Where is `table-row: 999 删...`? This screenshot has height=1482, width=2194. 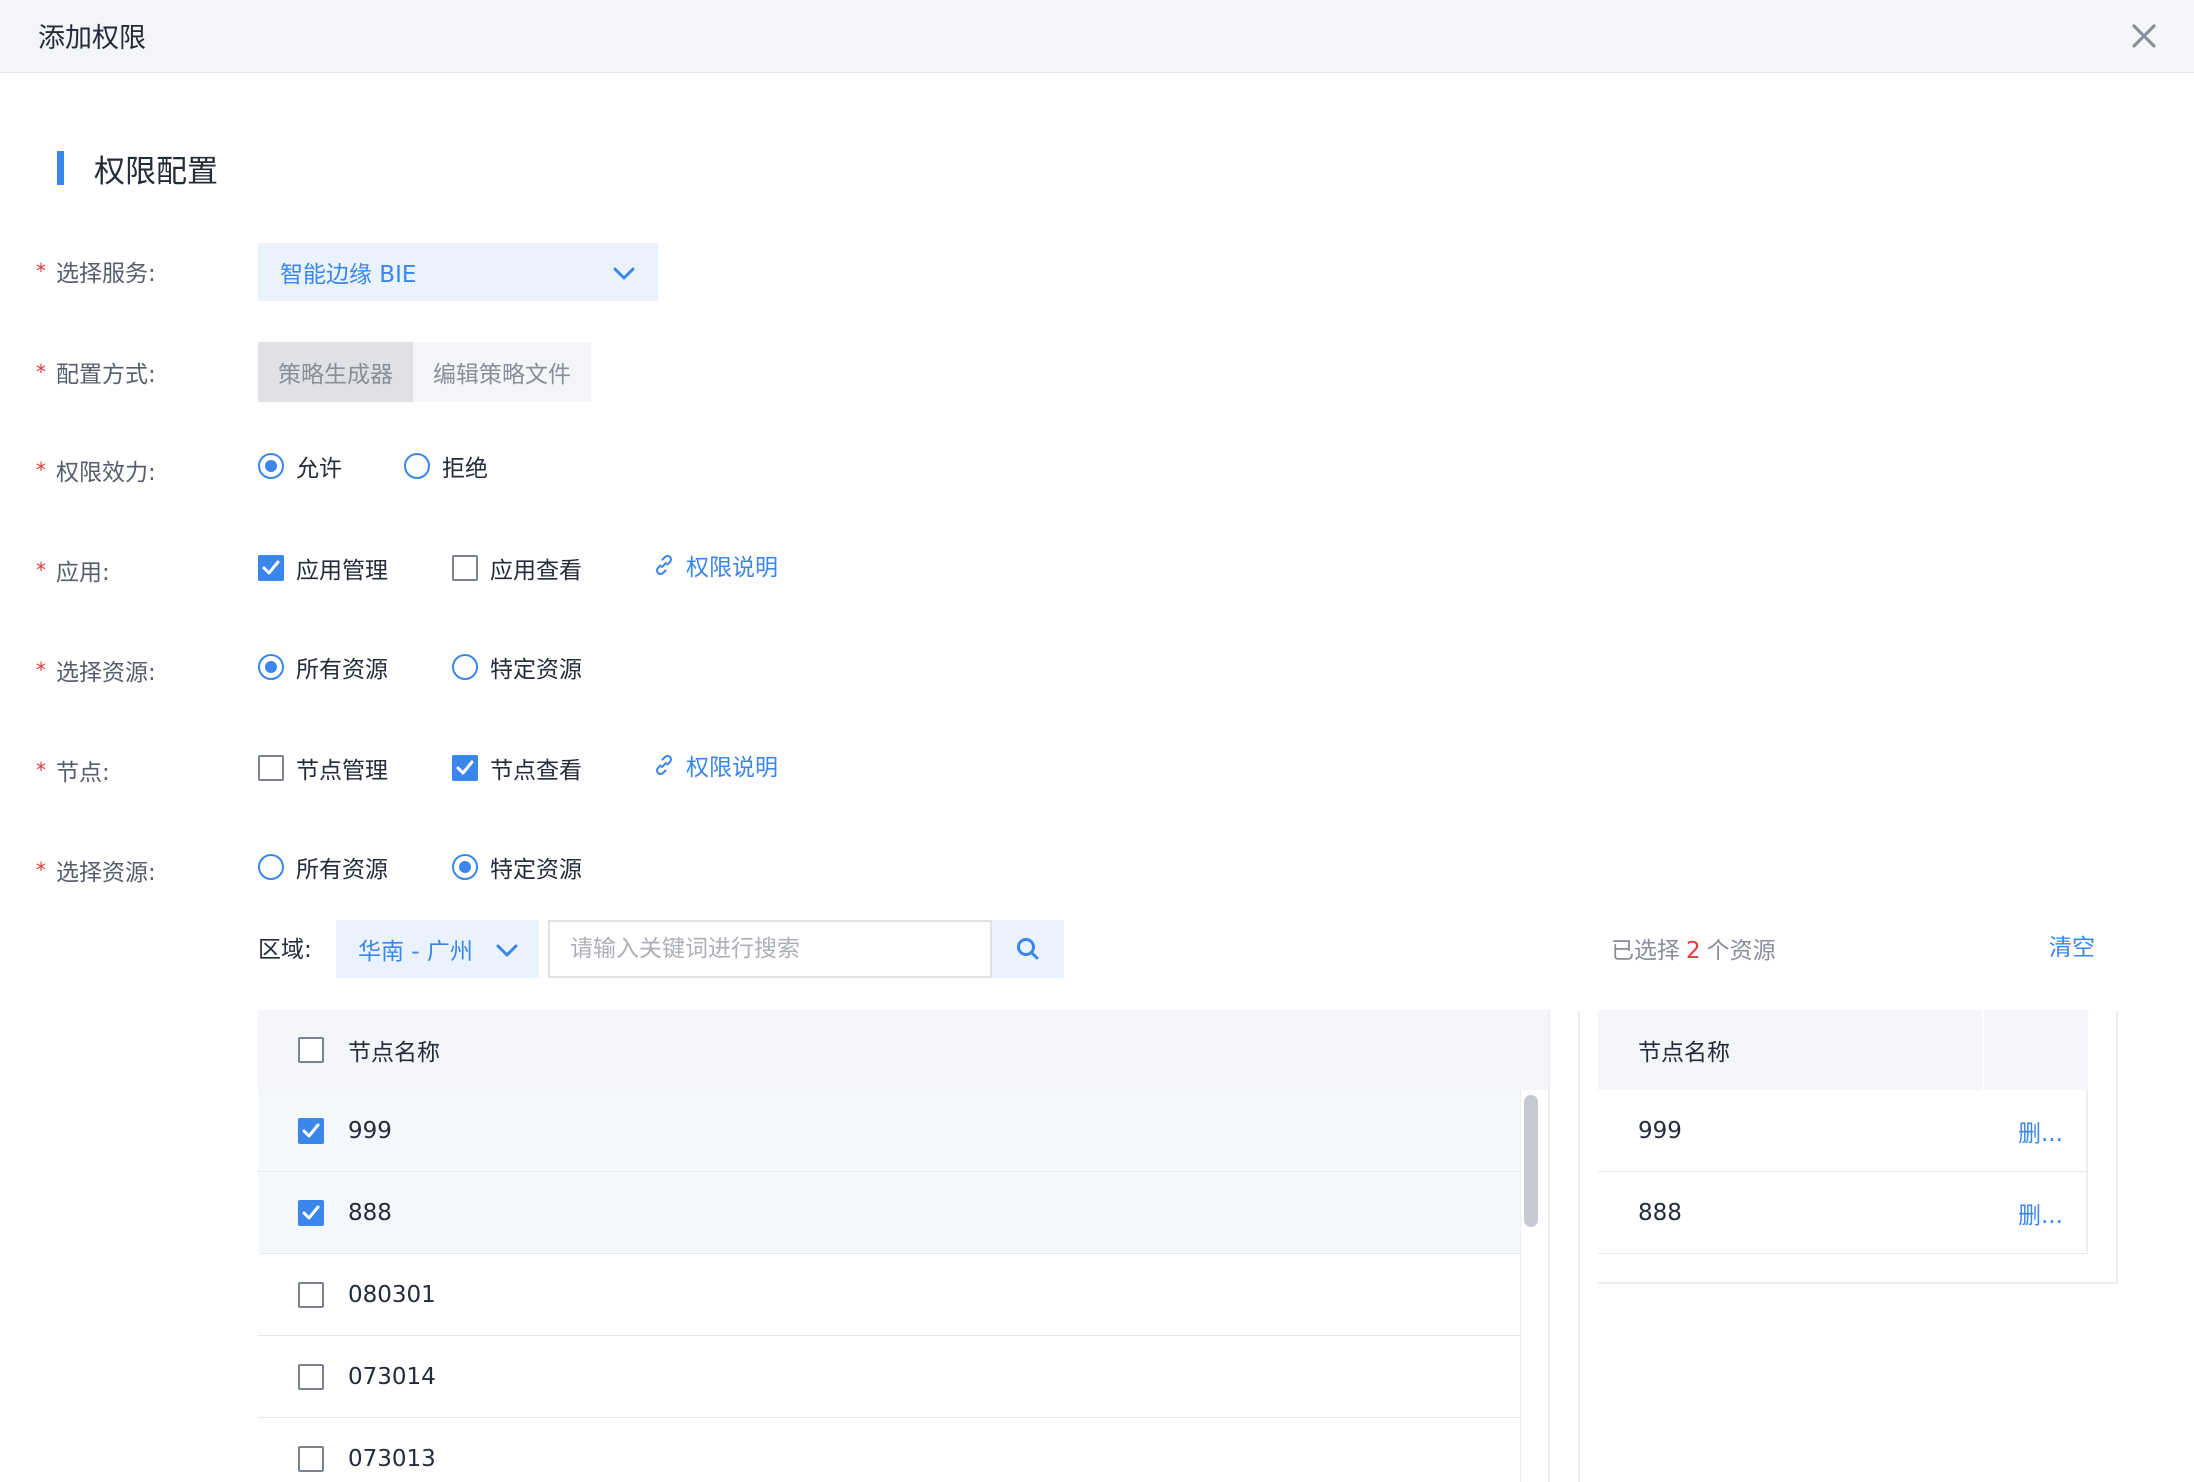
table-row: 999 删... is located at coordinates (1842, 1131).